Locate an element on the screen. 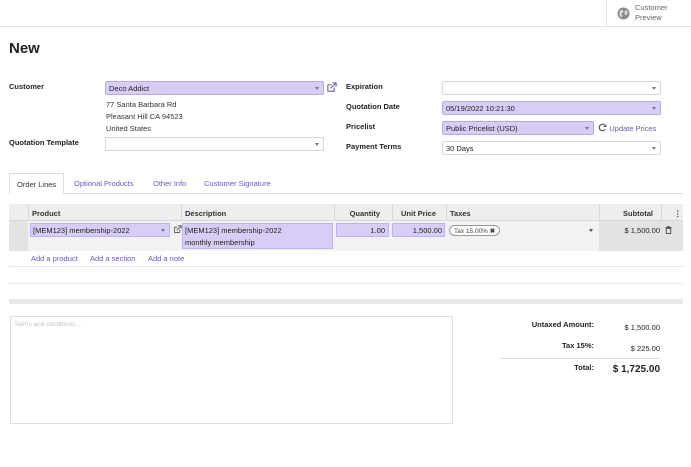 The width and height of the screenshot is (691, 467). add-product-link: Add a product is located at coordinates (54, 258).